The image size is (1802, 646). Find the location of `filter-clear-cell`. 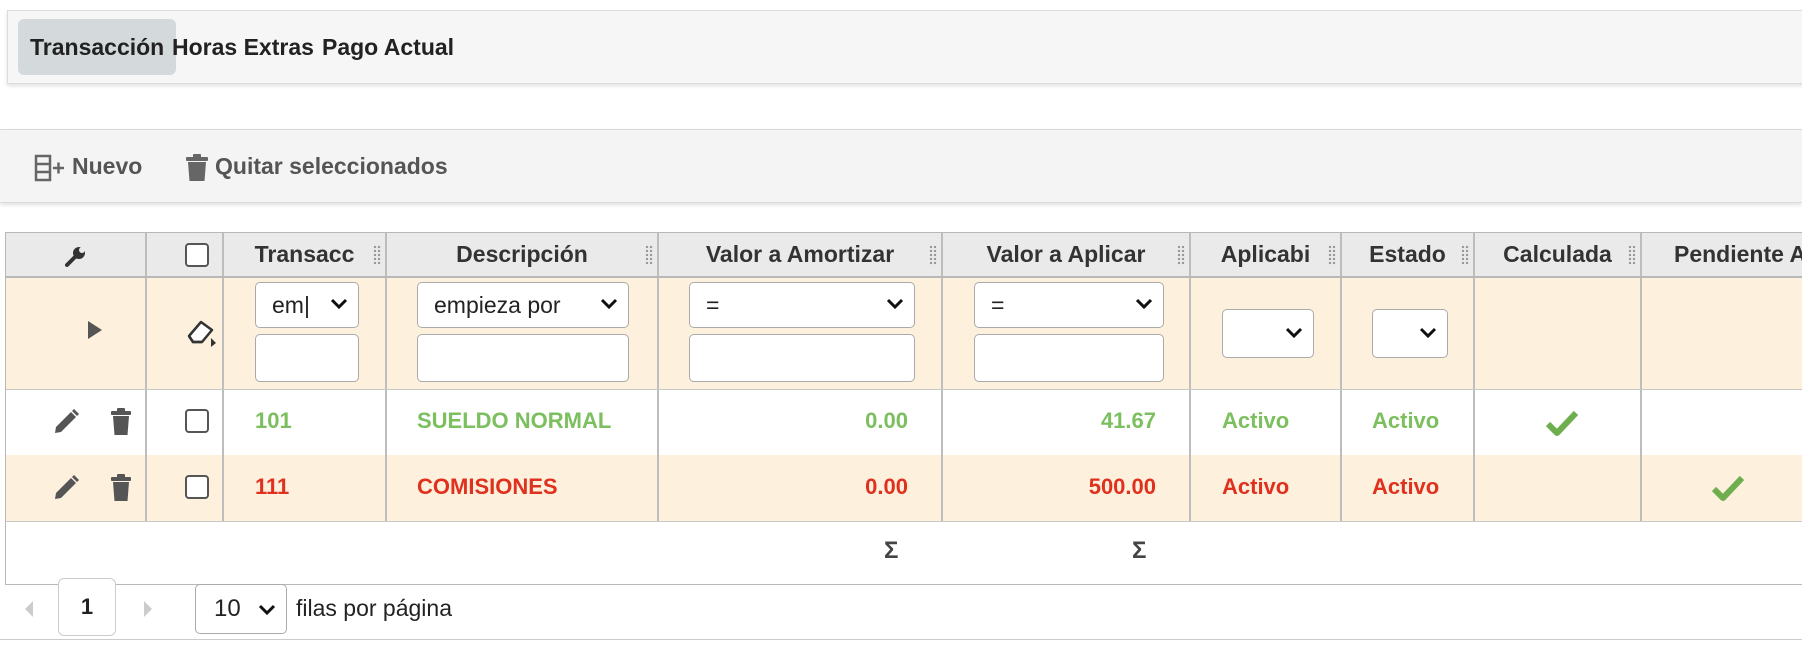

filter-clear-cell is located at coordinates (185, 333).